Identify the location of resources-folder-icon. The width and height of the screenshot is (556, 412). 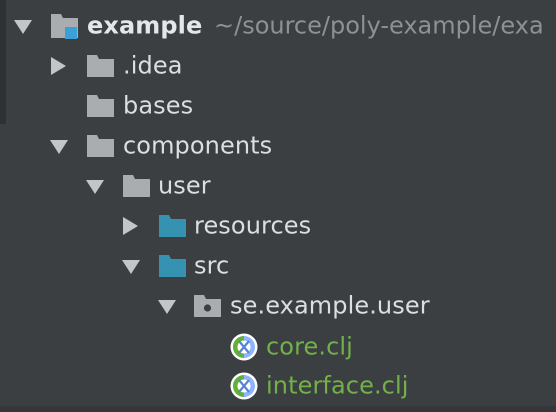
(173, 228).